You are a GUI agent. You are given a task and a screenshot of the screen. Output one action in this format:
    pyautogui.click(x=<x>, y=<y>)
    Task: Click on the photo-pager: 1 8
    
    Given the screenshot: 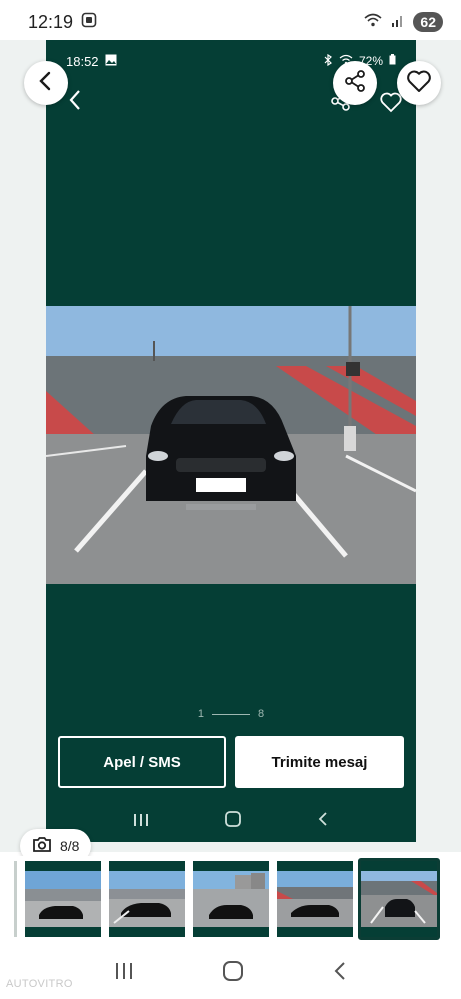 What is the action you would take?
    pyautogui.click(x=231, y=714)
    